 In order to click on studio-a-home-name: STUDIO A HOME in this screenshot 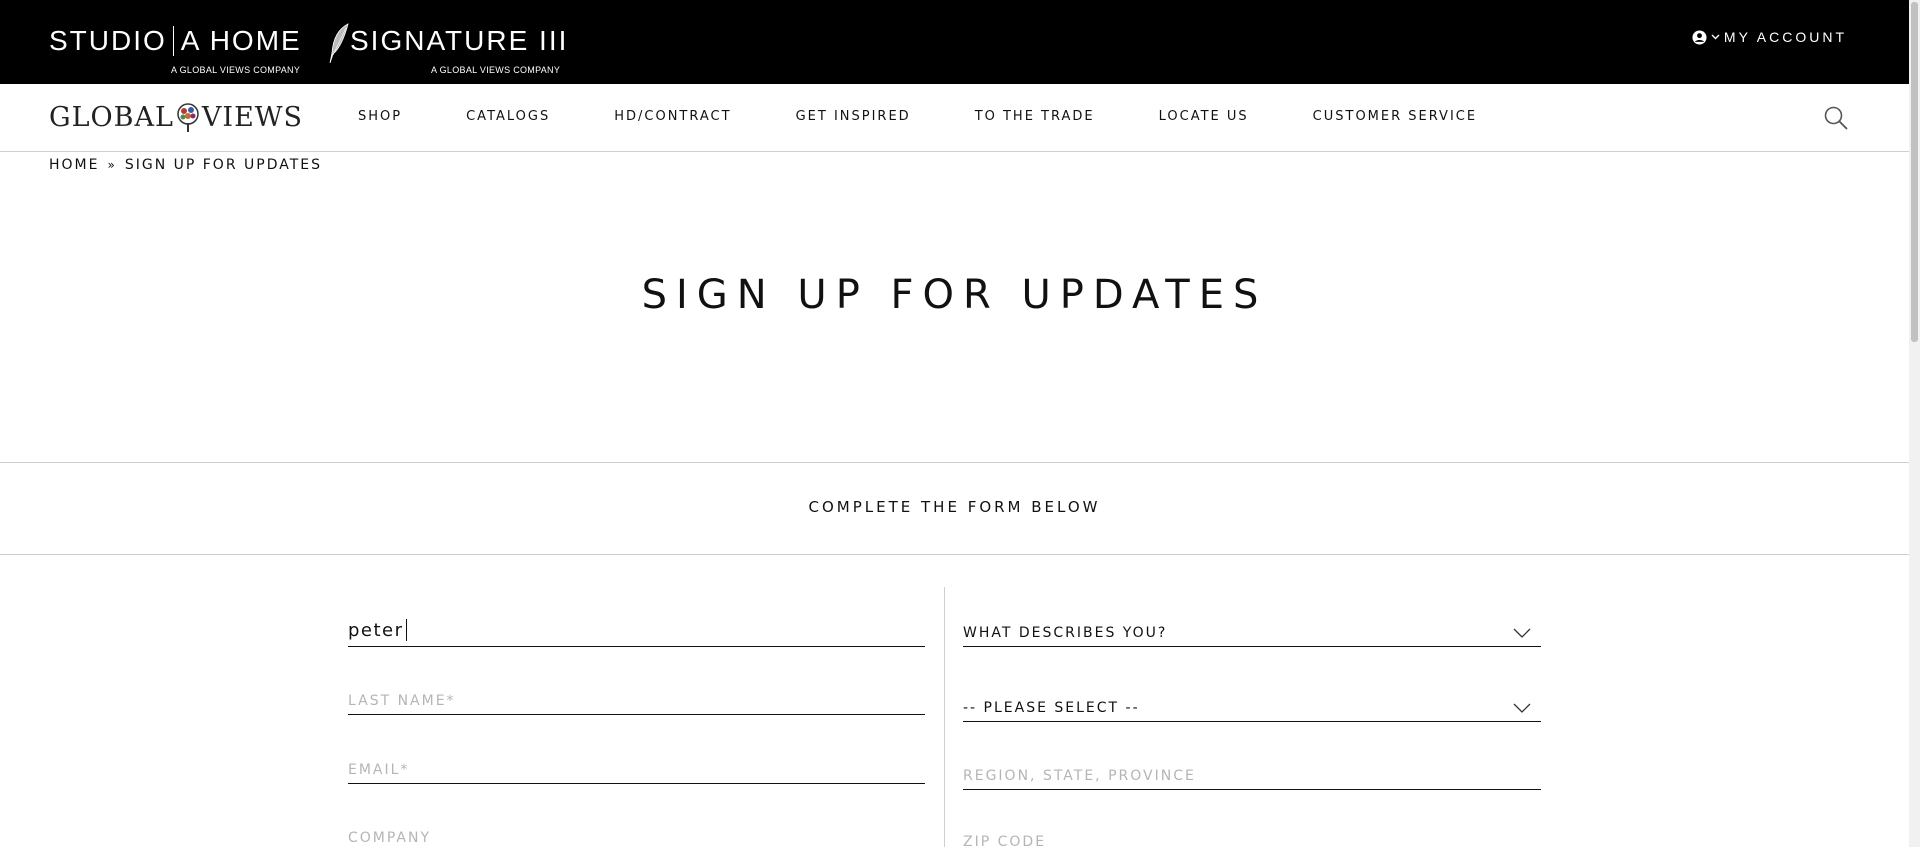, I will do `click(175, 40)`.